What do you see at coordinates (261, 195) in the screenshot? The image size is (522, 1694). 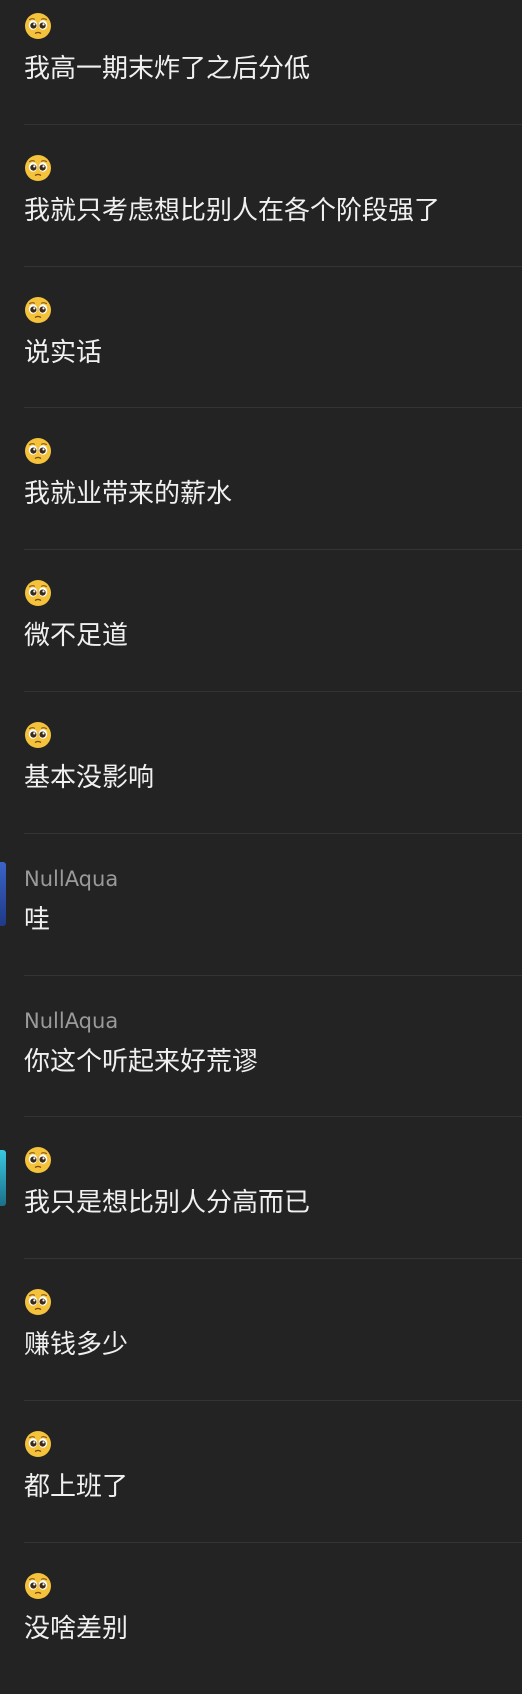 I see `message-row: 我就只考虑想比别人在各个阶段强了` at bounding box center [261, 195].